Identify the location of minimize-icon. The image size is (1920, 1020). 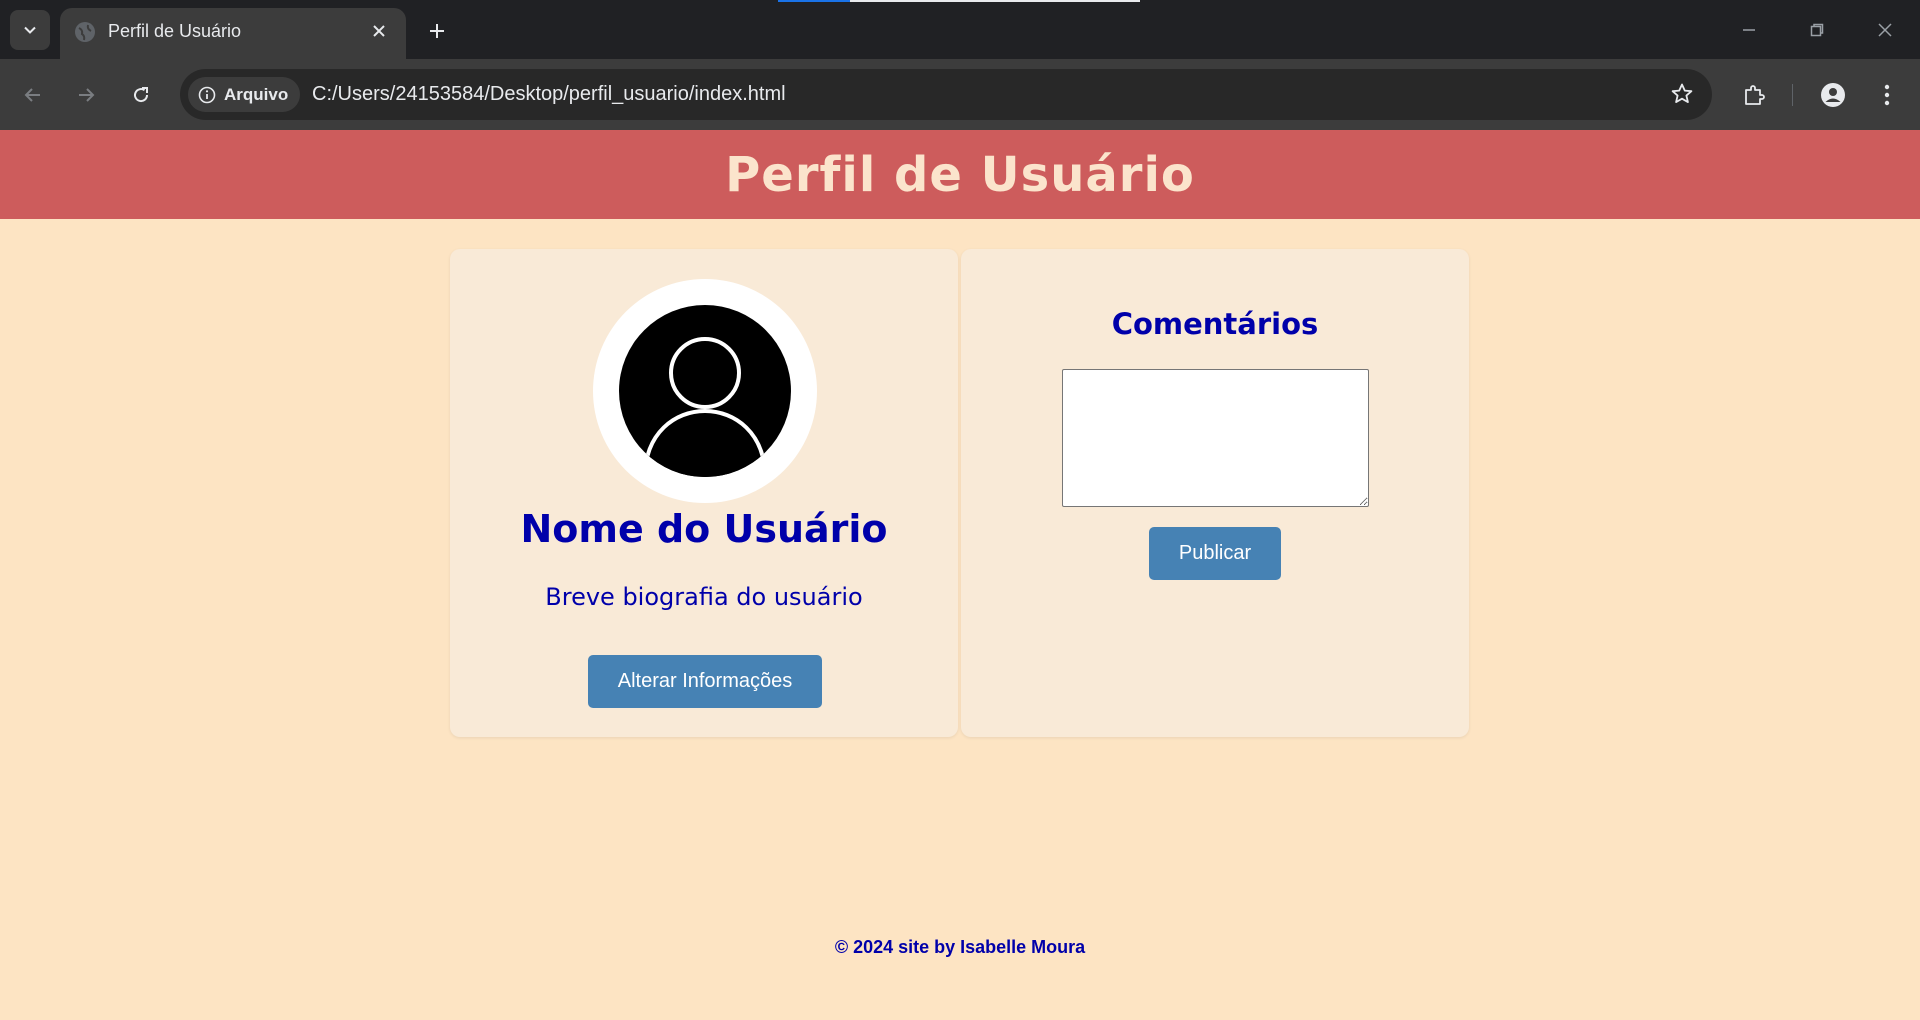
(1749, 30).